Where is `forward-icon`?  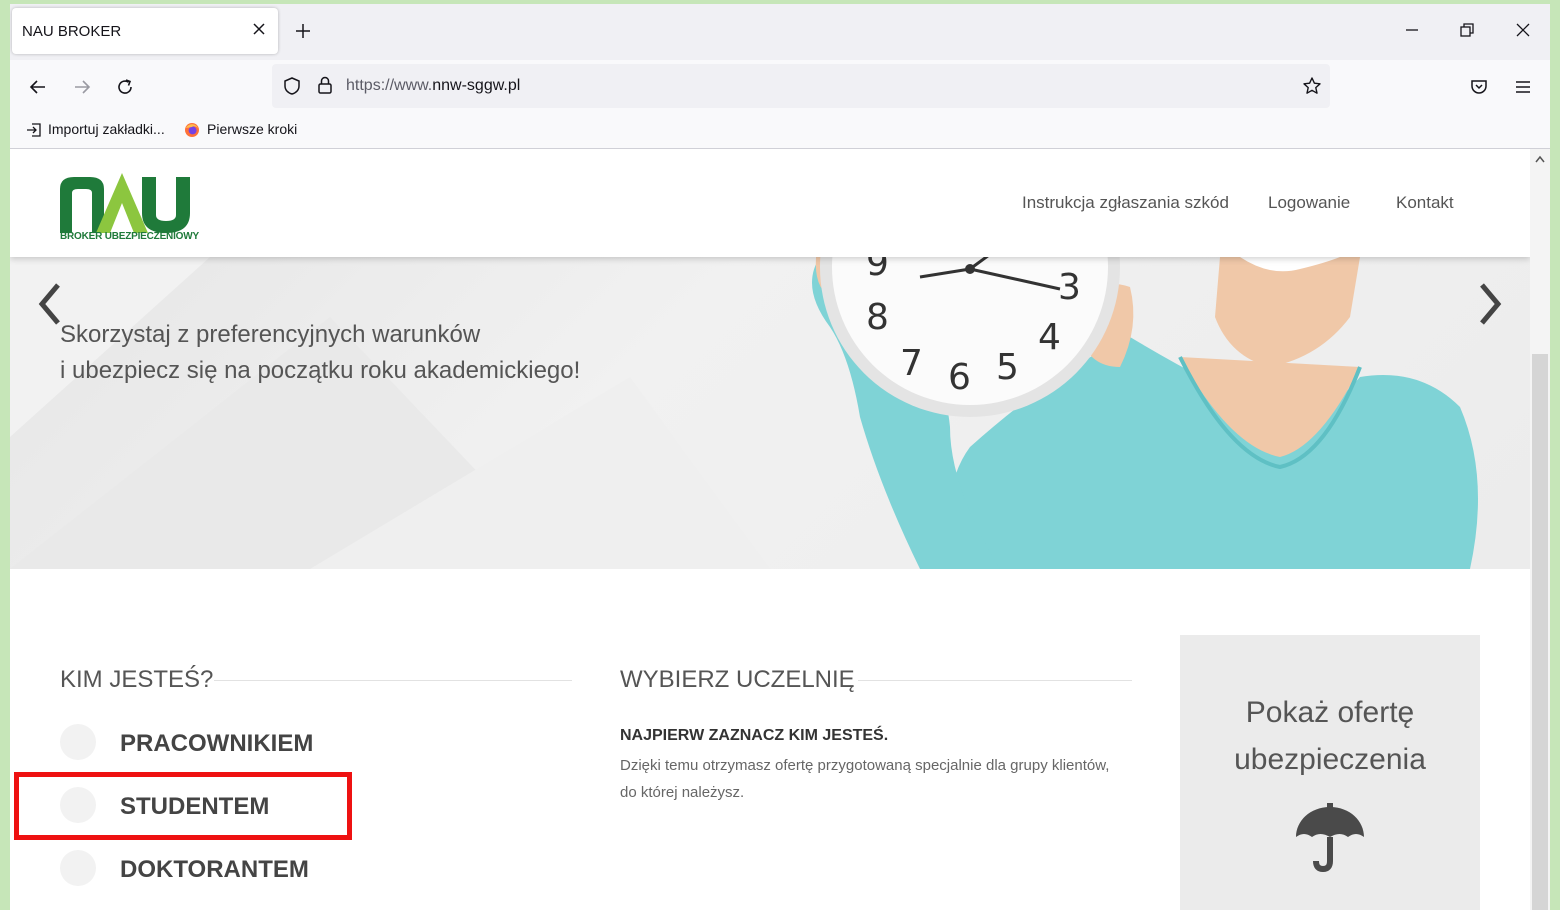 forward-icon is located at coordinates (82, 87).